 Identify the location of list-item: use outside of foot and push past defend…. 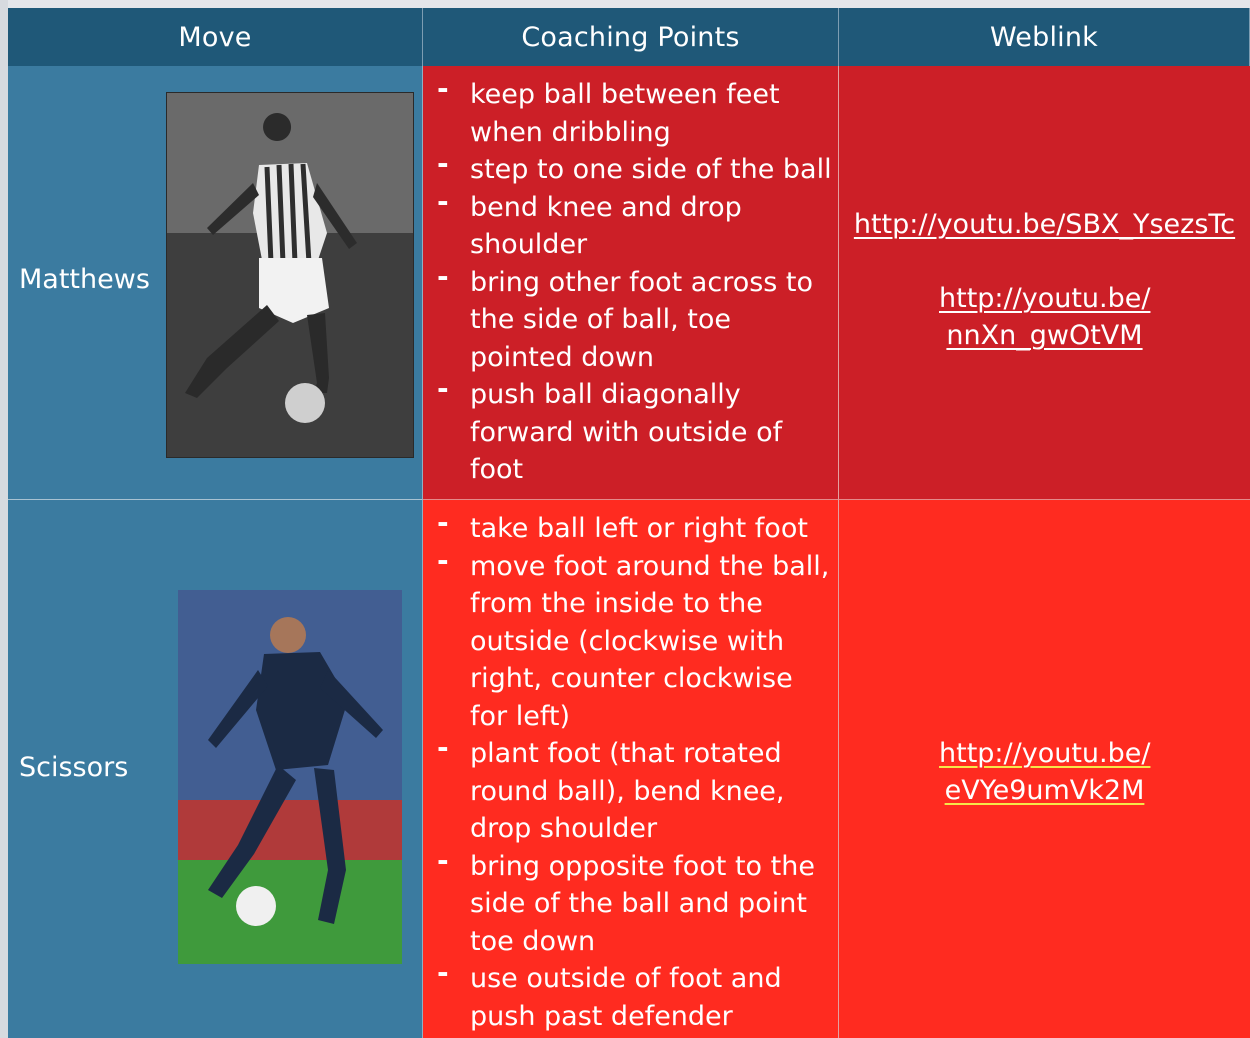
(628, 994).